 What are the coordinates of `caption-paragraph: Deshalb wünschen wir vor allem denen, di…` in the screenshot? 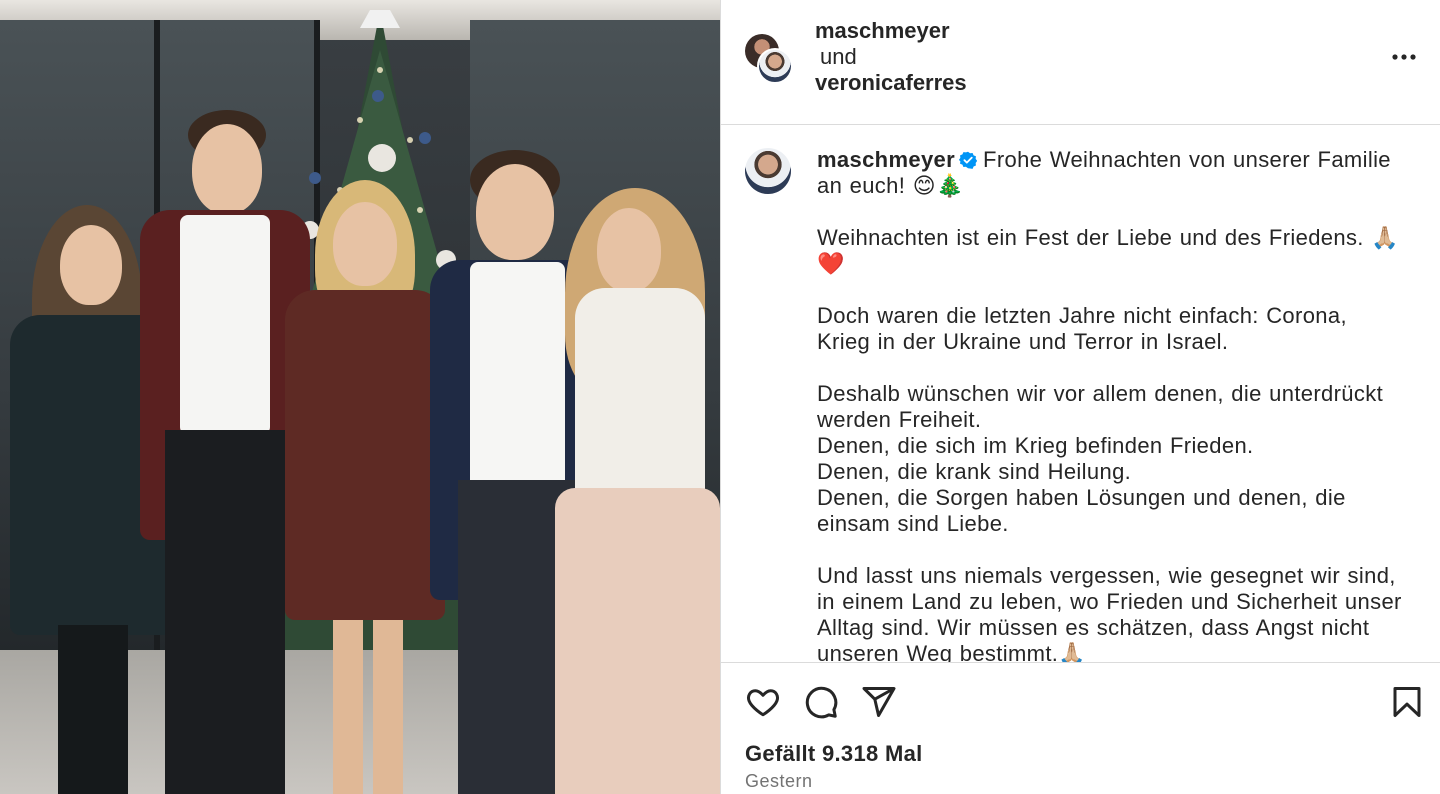 It's located at (1100, 458).